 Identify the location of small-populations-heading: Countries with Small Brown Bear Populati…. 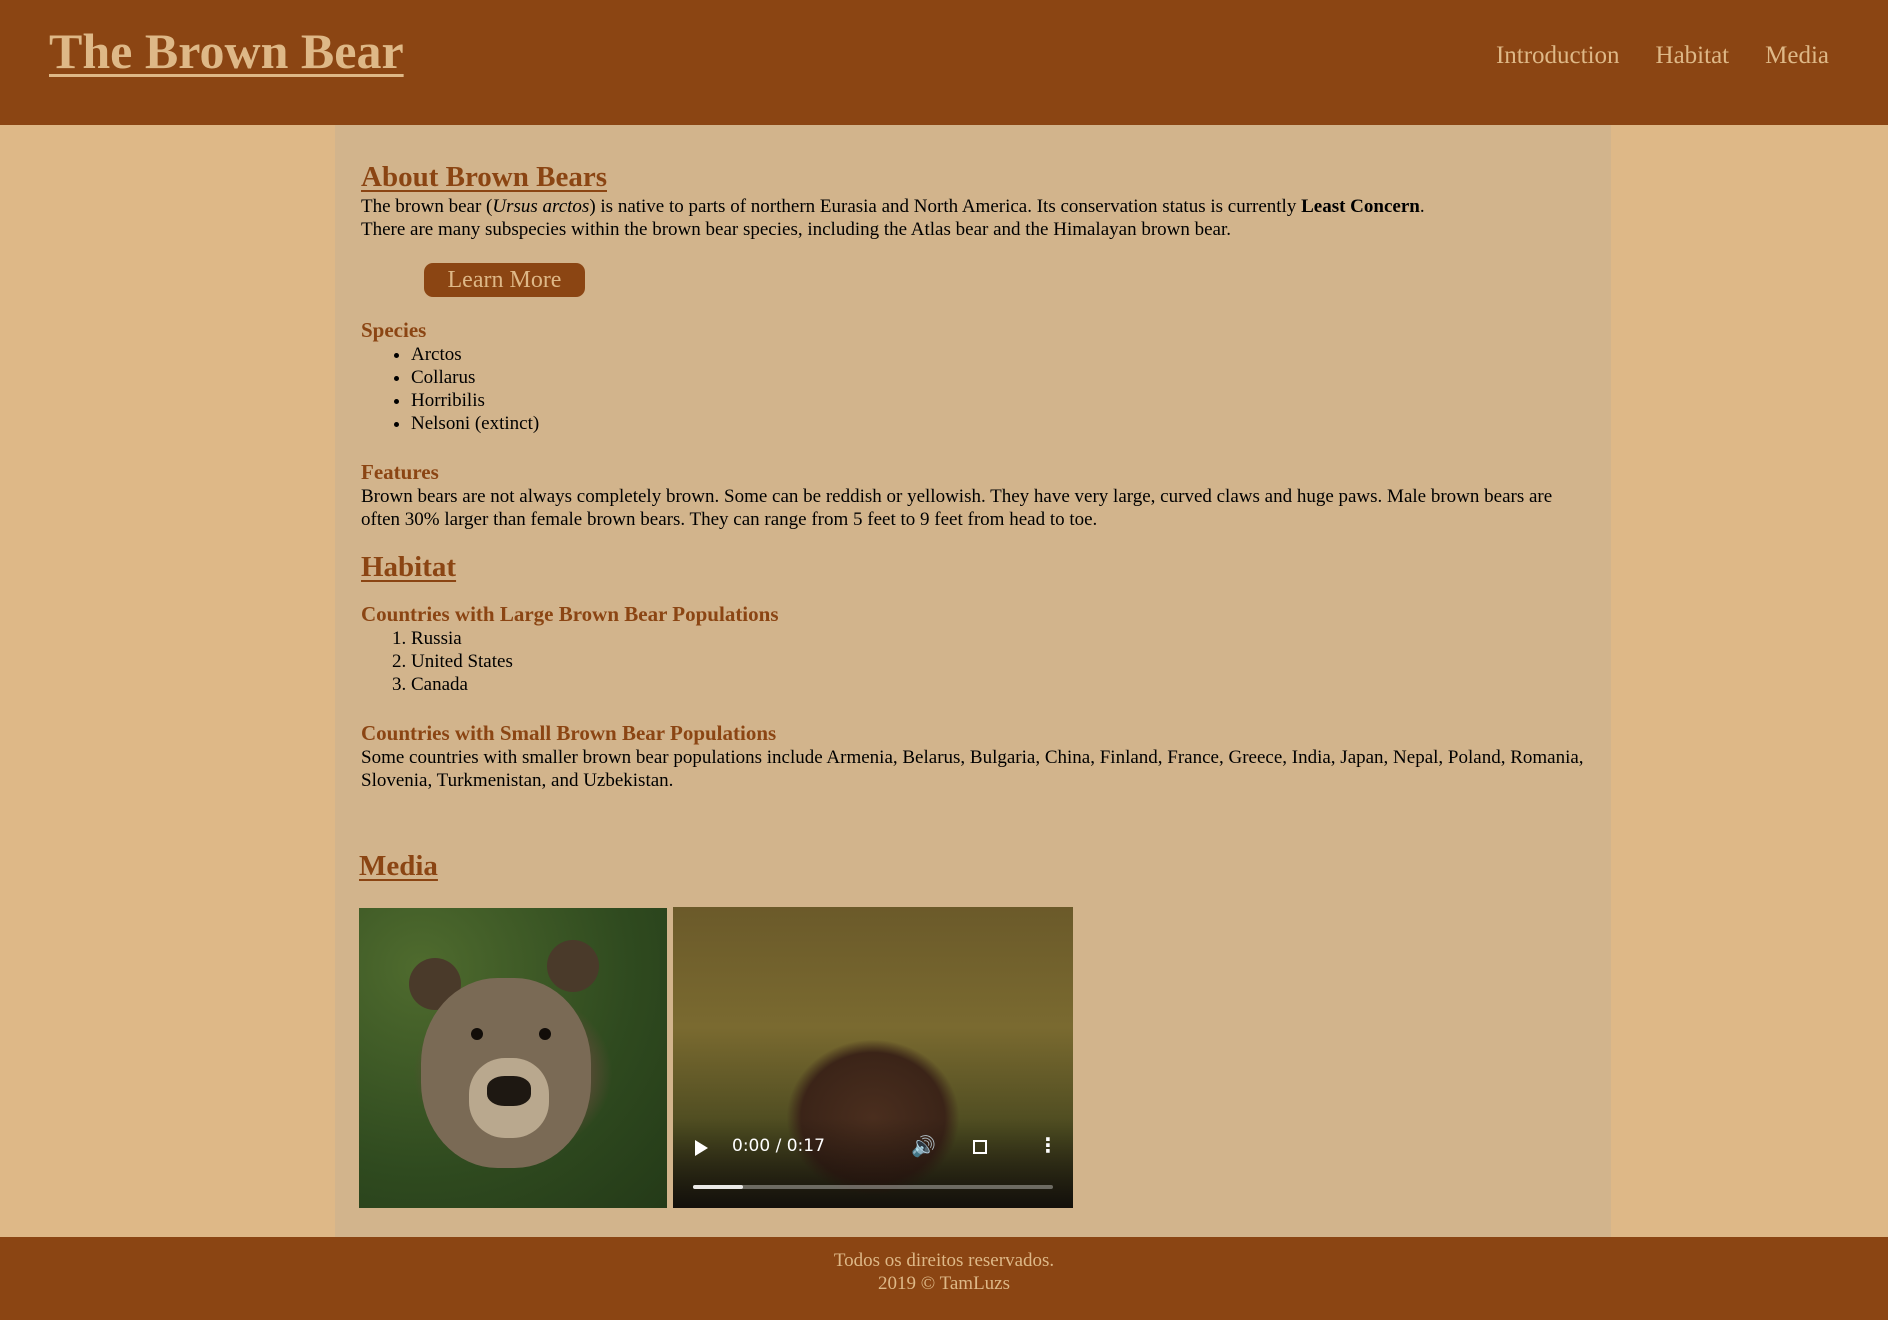
(569, 733).